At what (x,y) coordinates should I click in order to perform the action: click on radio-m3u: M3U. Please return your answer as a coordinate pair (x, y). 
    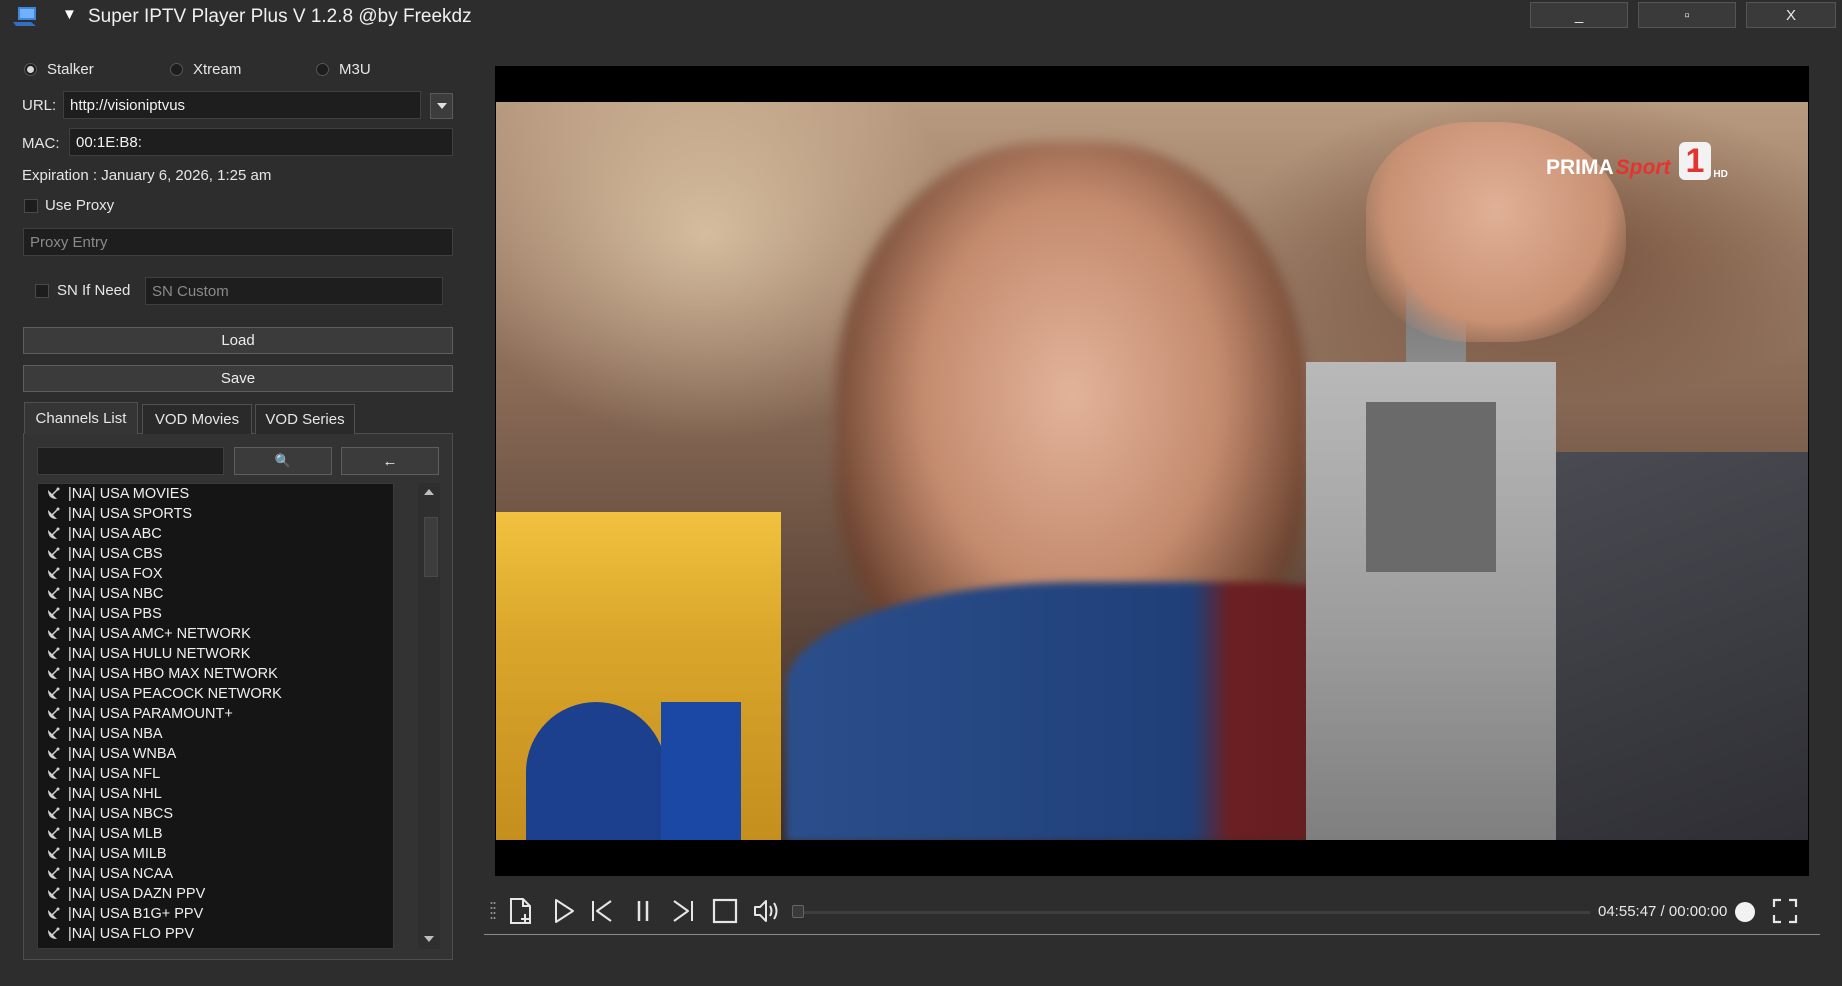
    Looking at the image, I should click on (343, 69).